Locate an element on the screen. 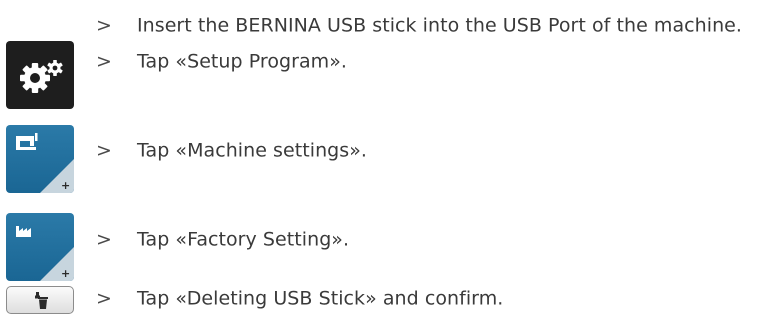  setup-program-button is located at coordinates (40, 75).